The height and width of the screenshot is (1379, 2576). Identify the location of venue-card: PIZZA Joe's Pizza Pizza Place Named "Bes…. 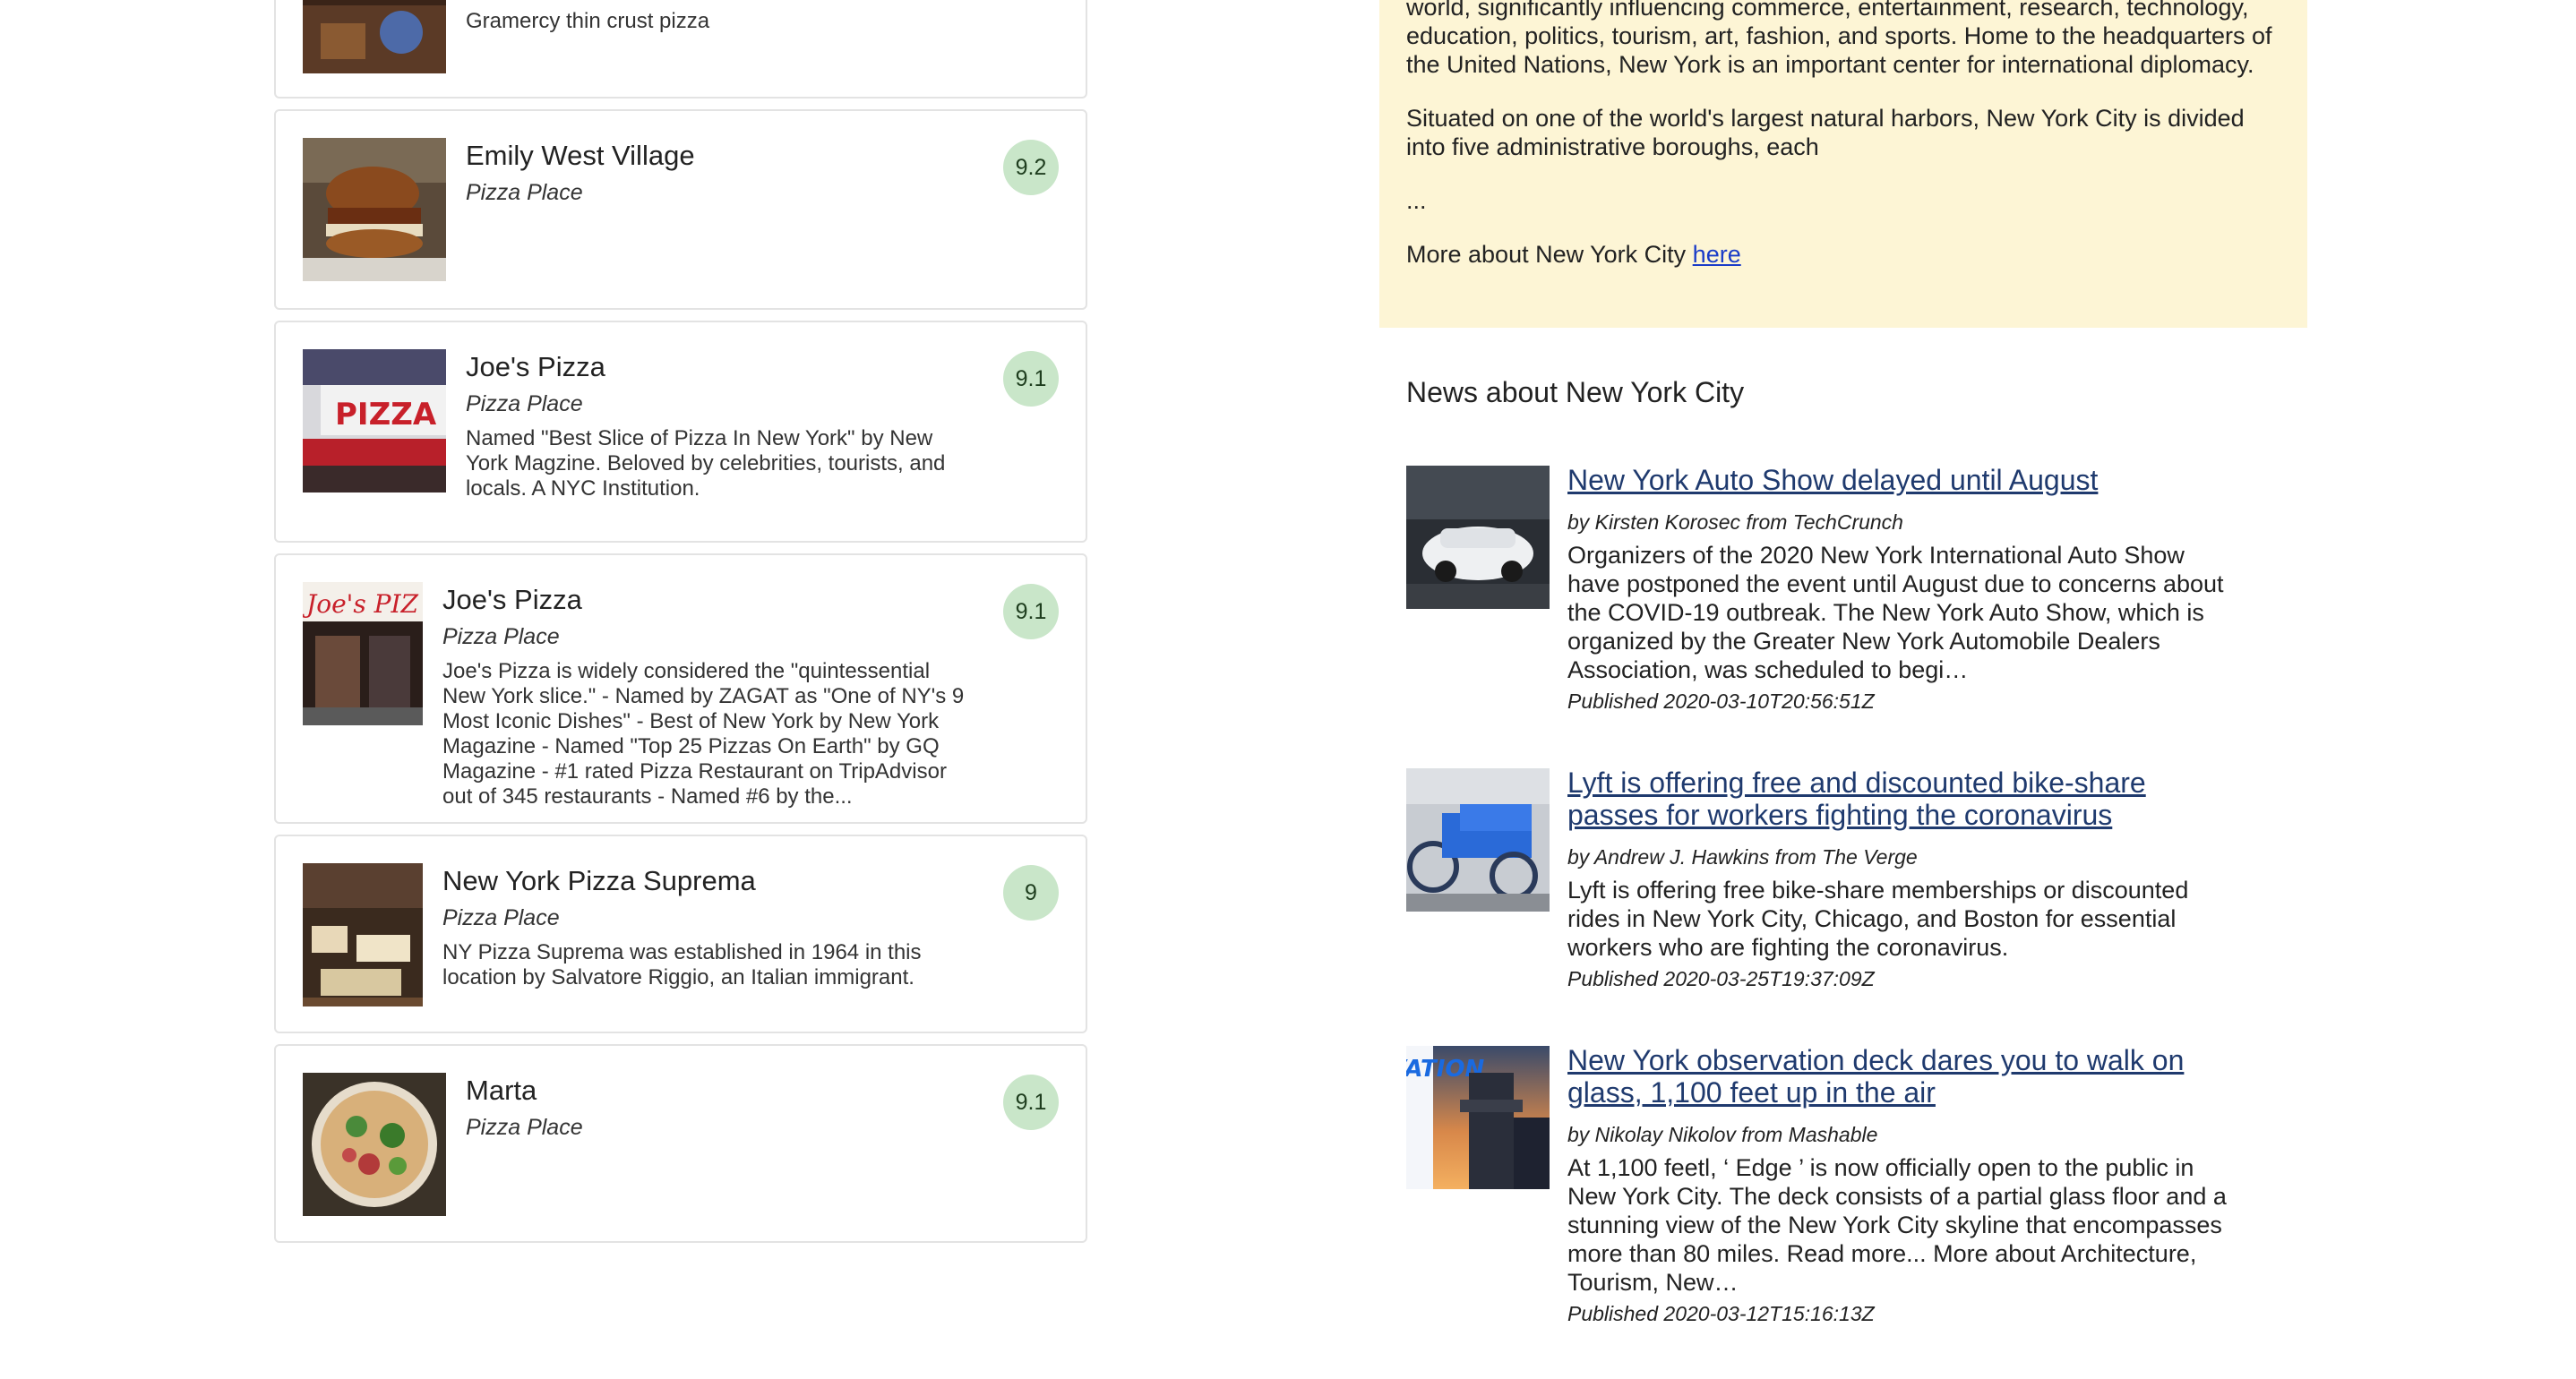
(680, 432).